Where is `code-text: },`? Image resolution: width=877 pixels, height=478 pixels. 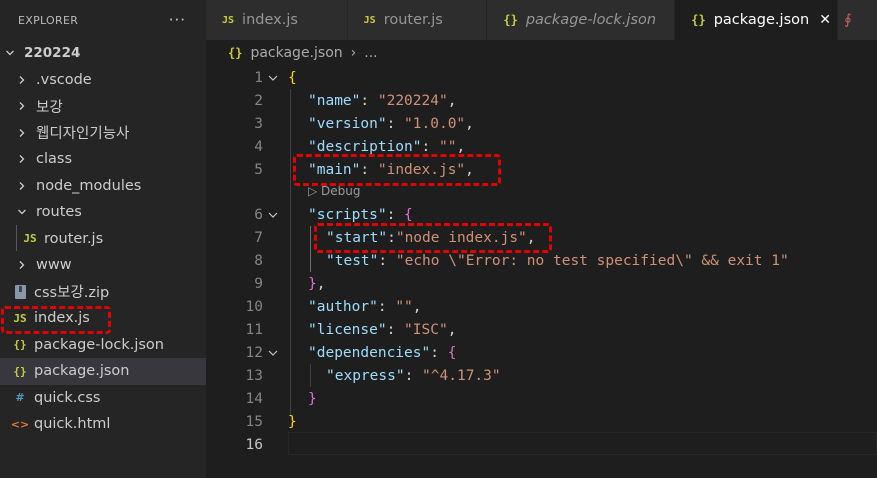 code-text: }, is located at coordinates (317, 283).